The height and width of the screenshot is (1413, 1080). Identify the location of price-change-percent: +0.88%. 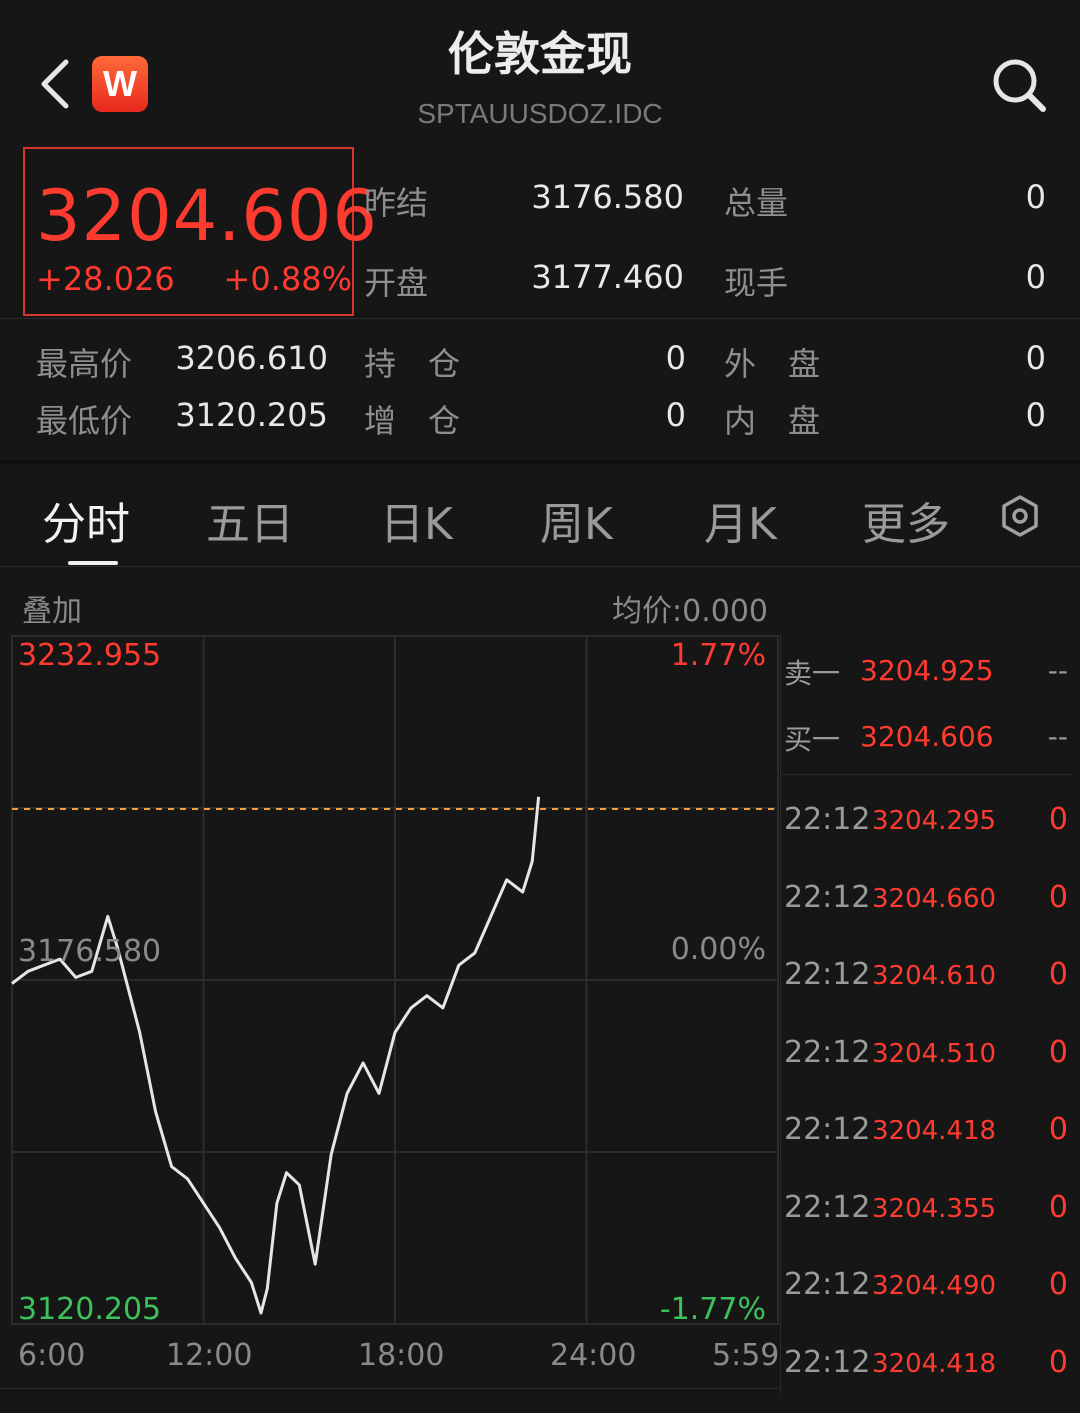
(287, 279).